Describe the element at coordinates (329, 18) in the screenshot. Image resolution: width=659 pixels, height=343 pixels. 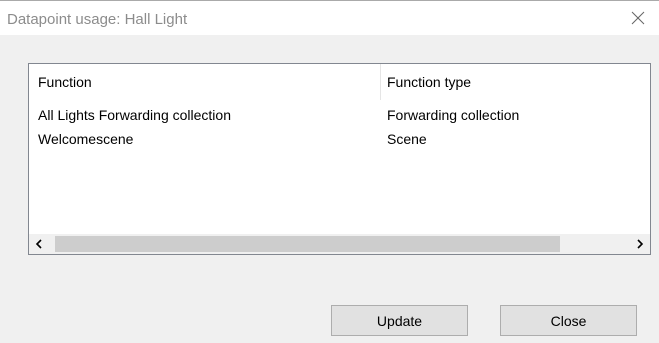
I see `title-bar: Datapoint usage: Hall Light` at that location.